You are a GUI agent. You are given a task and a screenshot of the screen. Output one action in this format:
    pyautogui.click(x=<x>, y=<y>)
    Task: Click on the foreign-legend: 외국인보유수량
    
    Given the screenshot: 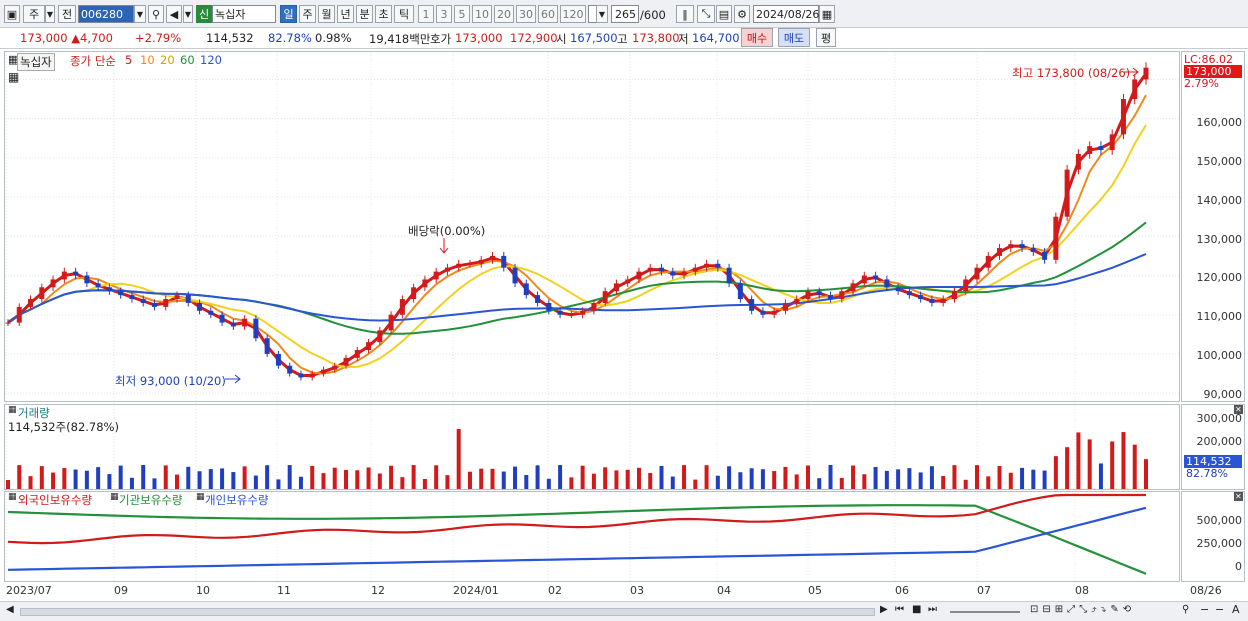 What is the action you would take?
    pyautogui.click(x=55, y=500)
    